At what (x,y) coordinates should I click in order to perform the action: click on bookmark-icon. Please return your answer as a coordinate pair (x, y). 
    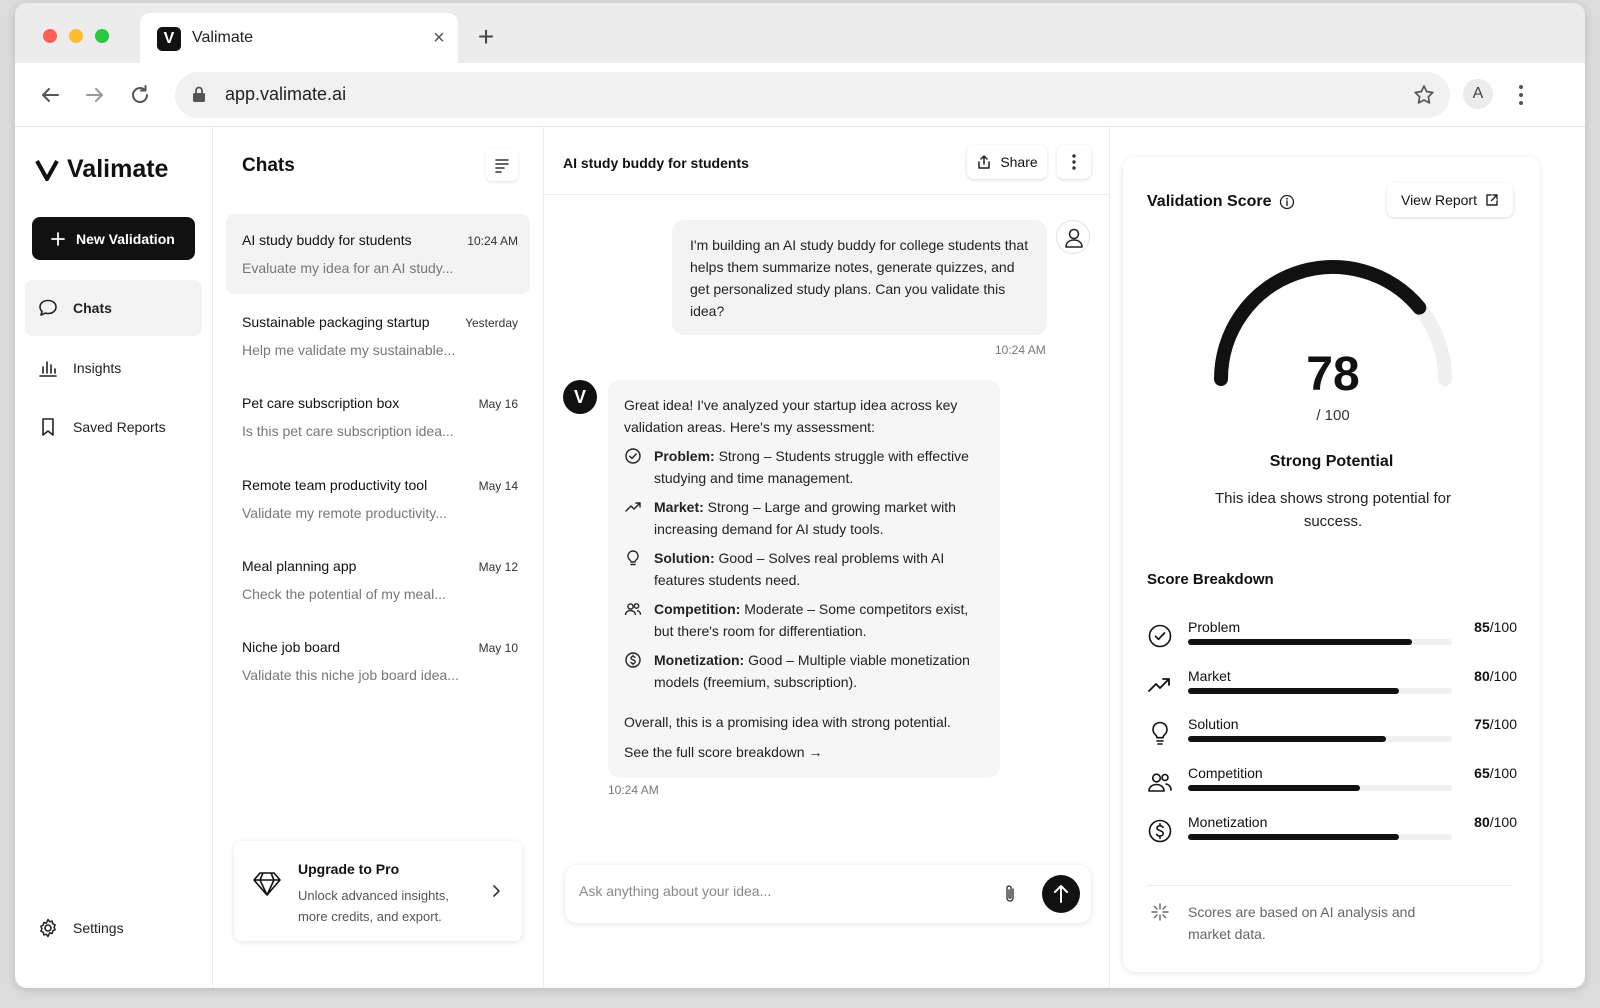
    Looking at the image, I should click on (48, 427).